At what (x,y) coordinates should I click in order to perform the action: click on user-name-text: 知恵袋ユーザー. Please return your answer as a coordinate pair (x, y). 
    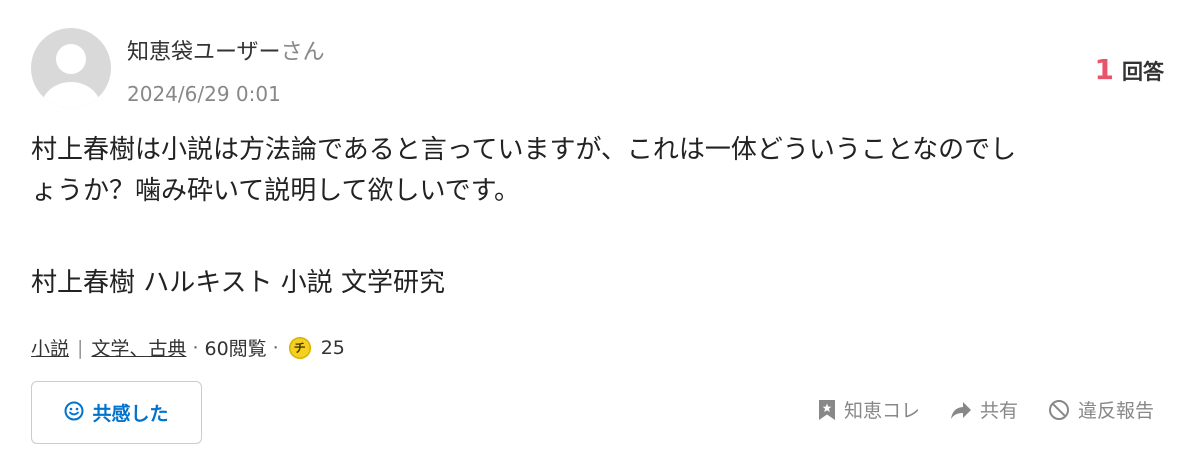
    Looking at the image, I should click on (204, 52).